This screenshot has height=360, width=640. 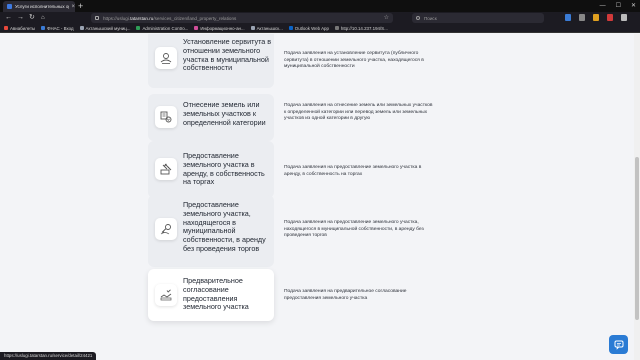 What do you see at coordinates (166, 169) in the screenshot?
I see `auction-icon` at bounding box center [166, 169].